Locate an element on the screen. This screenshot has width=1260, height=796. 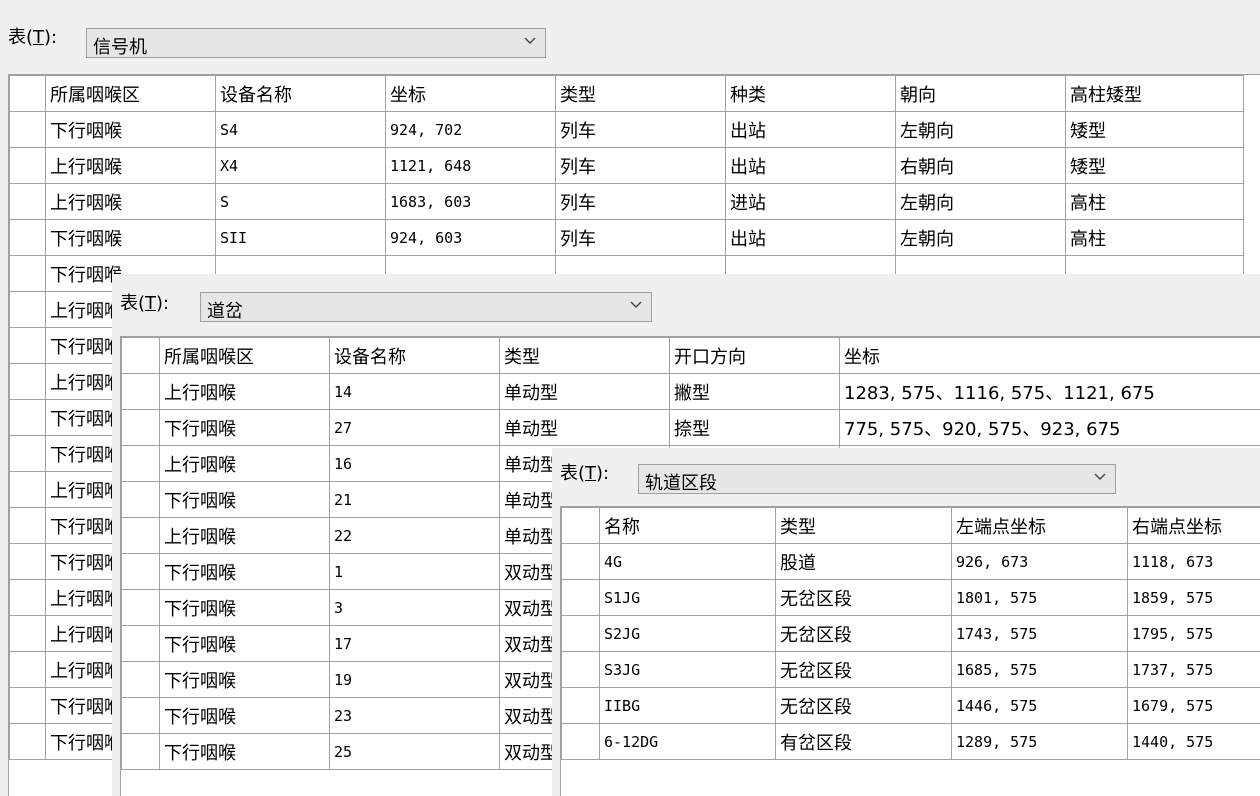
column-header: 类型 is located at coordinates (584, 355).